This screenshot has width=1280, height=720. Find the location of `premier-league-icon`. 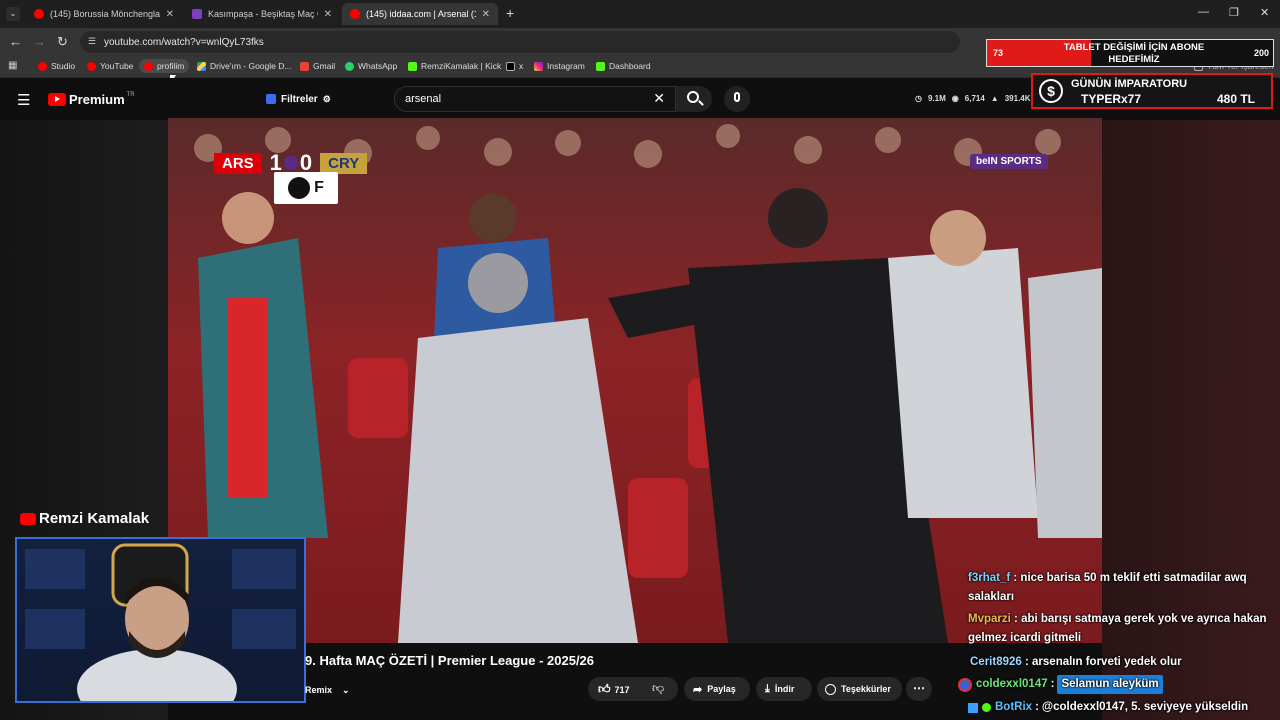

premier-league-icon is located at coordinates (290, 163).